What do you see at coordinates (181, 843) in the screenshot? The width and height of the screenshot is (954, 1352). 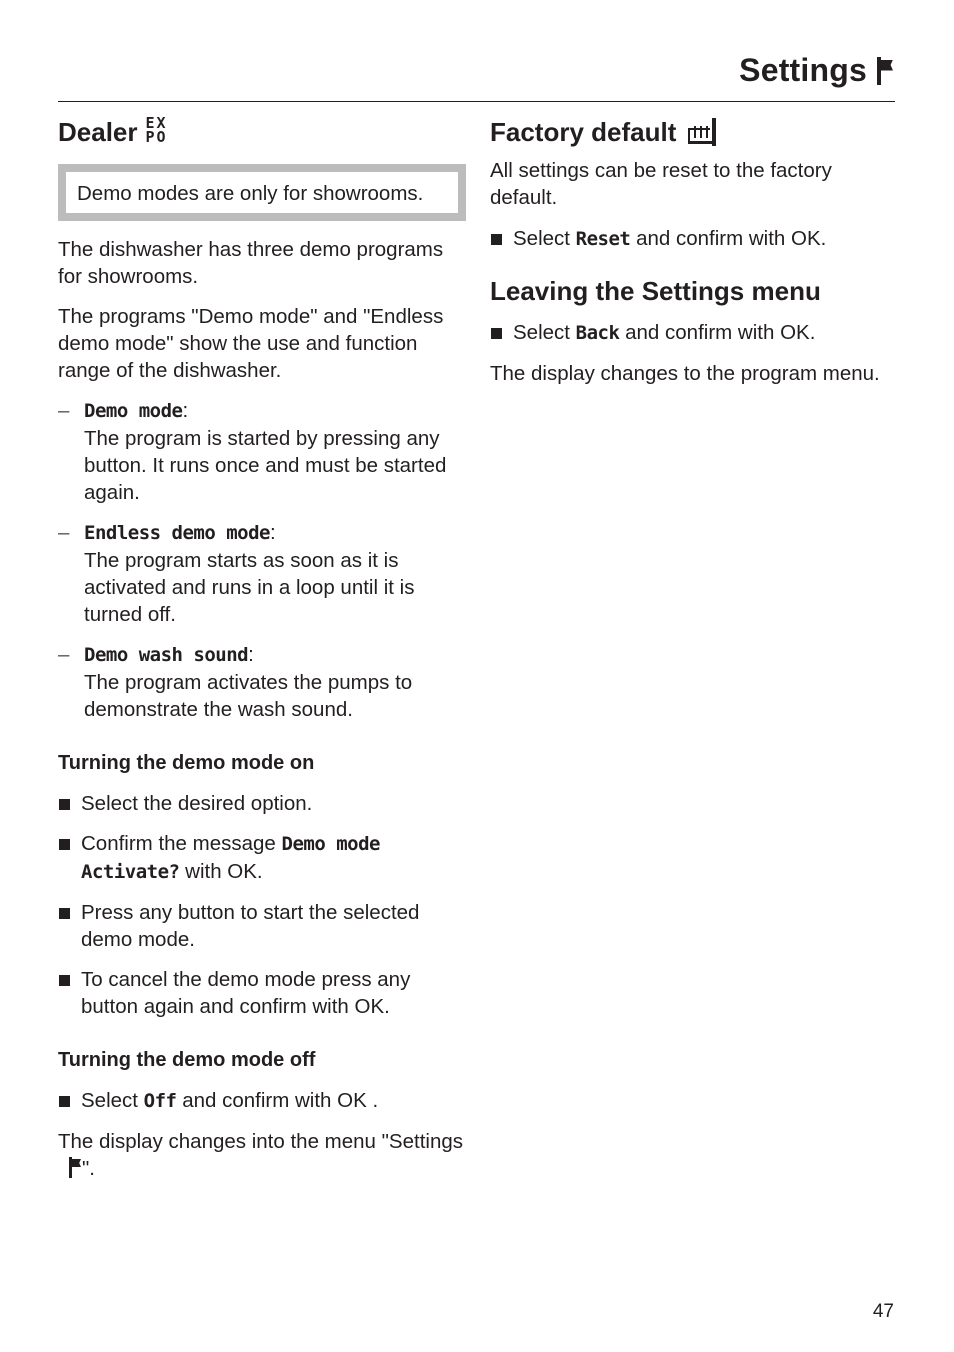 I see `step-text: Confirm the message` at bounding box center [181, 843].